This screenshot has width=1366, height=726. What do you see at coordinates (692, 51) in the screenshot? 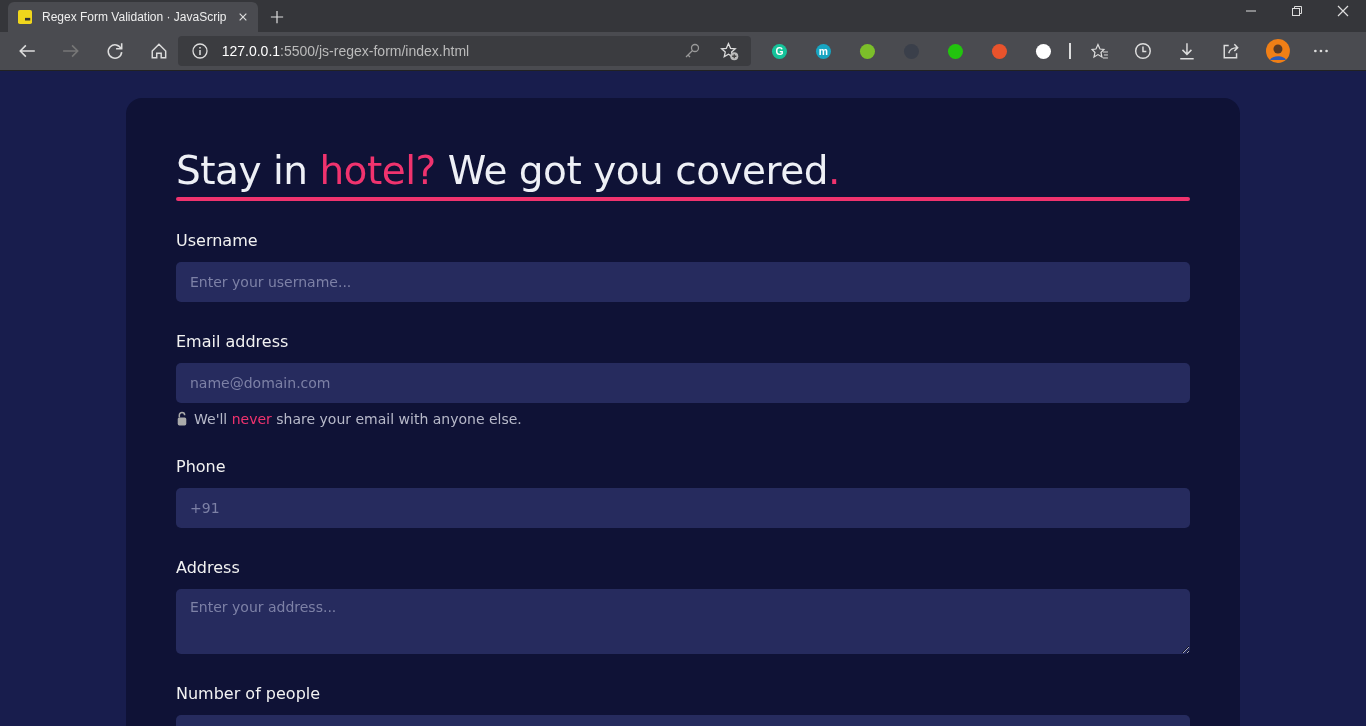
I see `key-icon` at bounding box center [692, 51].